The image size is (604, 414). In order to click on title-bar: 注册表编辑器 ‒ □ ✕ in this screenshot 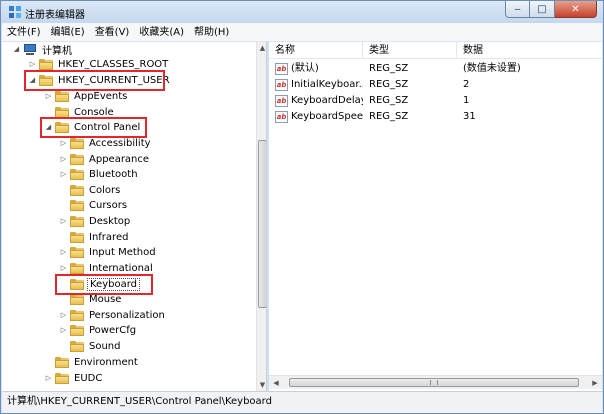, I will do `click(302, 12)`.